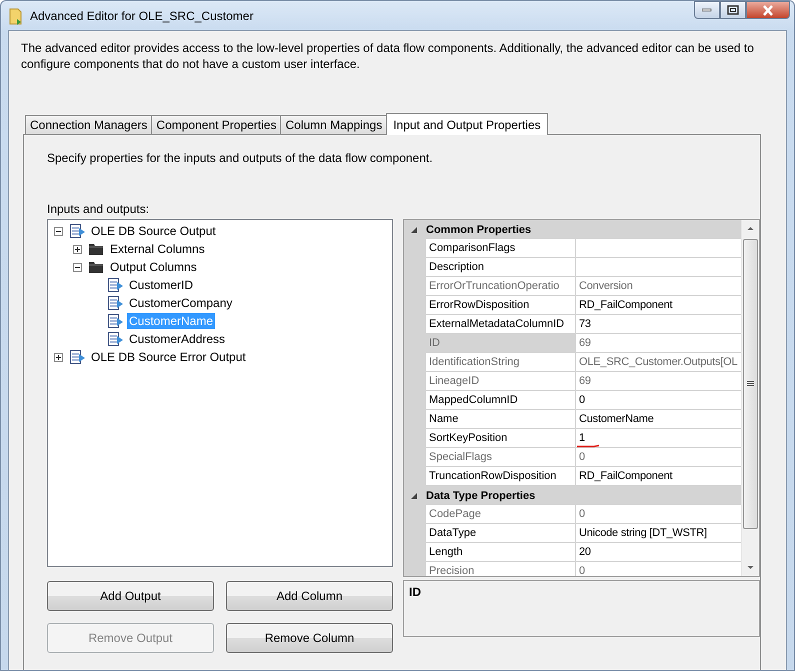 This screenshot has height=671, width=803. What do you see at coordinates (467, 124) in the screenshot?
I see `tab: Input and Output Properties` at bounding box center [467, 124].